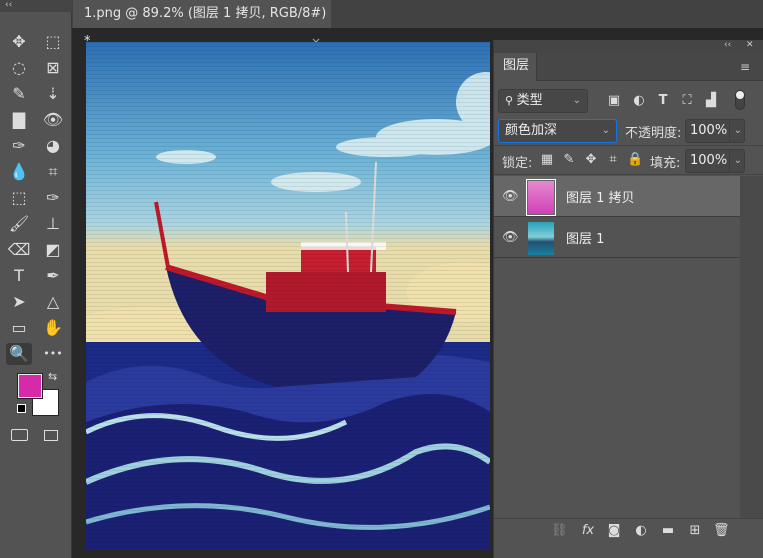  I want to click on lock-all-icon: 🔒, so click(635, 160).